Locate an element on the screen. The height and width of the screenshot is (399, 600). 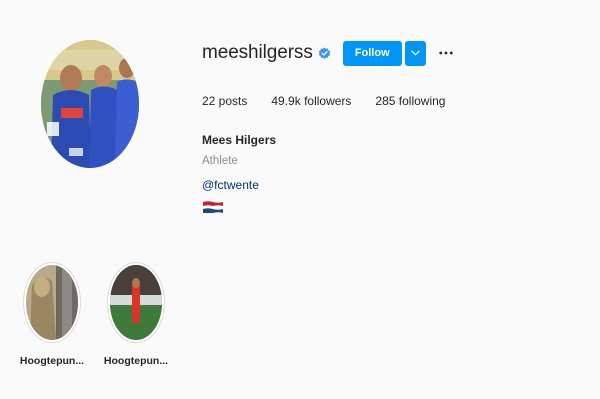
posts-count: 22 posts is located at coordinates (225, 101).